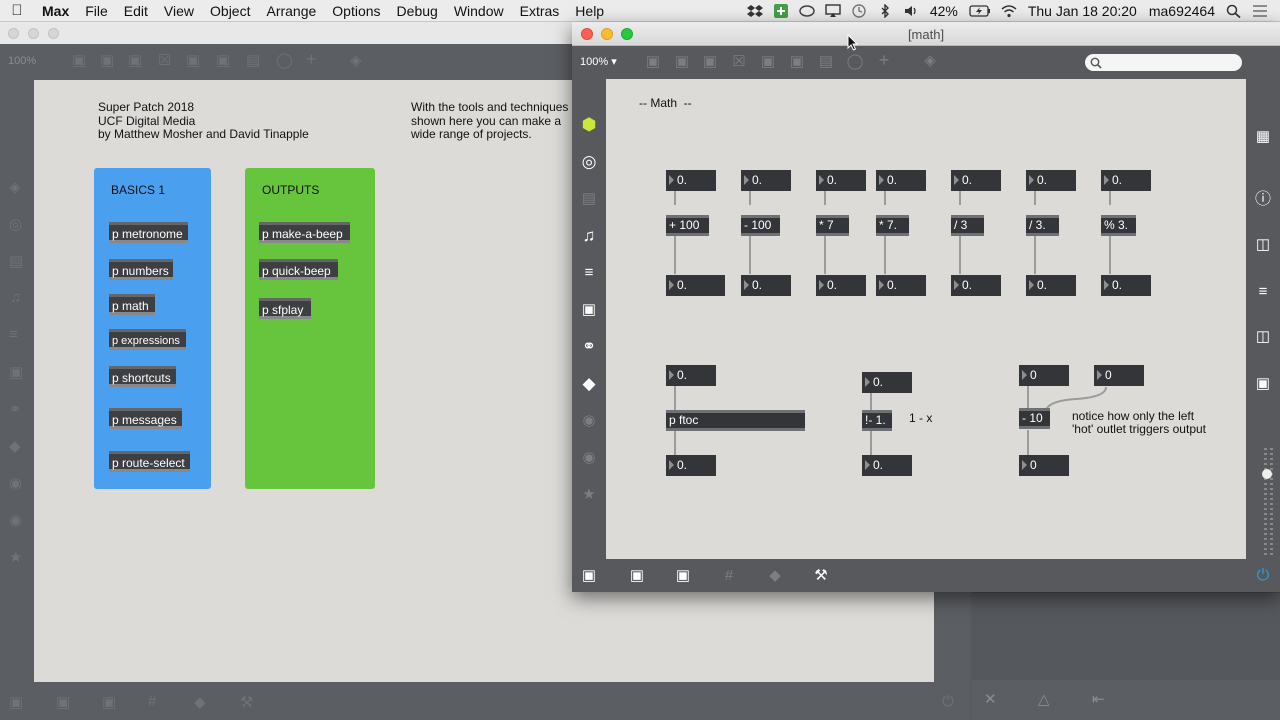  What do you see at coordinates (691, 375) in the screenshot?
I see `number-box-in-ftoc: 0.` at bounding box center [691, 375].